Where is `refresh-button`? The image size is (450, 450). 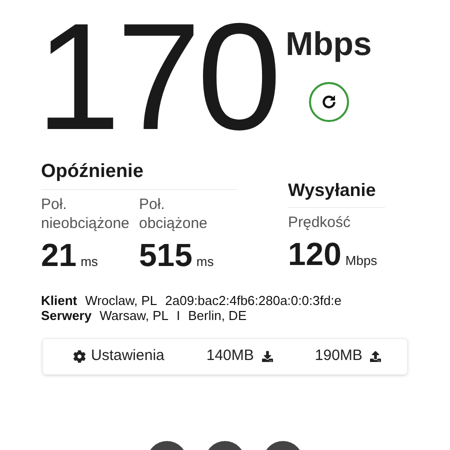 refresh-button is located at coordinates (328, 102).